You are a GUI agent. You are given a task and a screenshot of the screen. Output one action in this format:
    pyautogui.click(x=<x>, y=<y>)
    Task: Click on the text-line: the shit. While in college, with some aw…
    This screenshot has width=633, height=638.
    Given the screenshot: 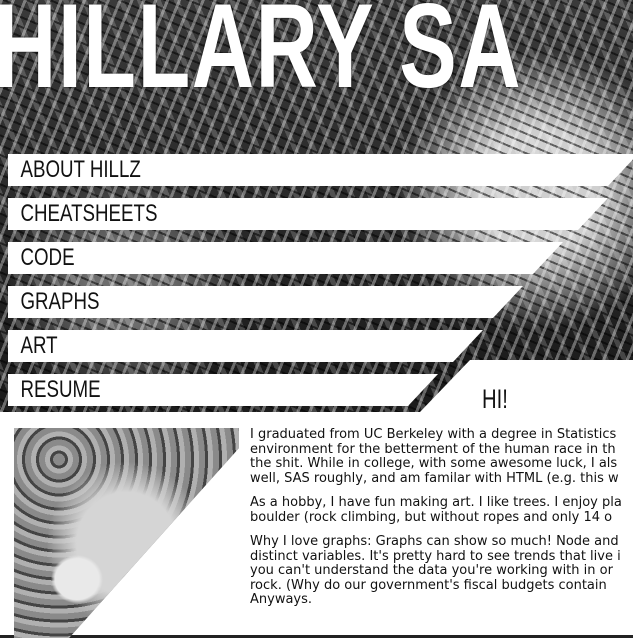 What is the action you would take?
    pyautogui.click(x=434, y=463)
    